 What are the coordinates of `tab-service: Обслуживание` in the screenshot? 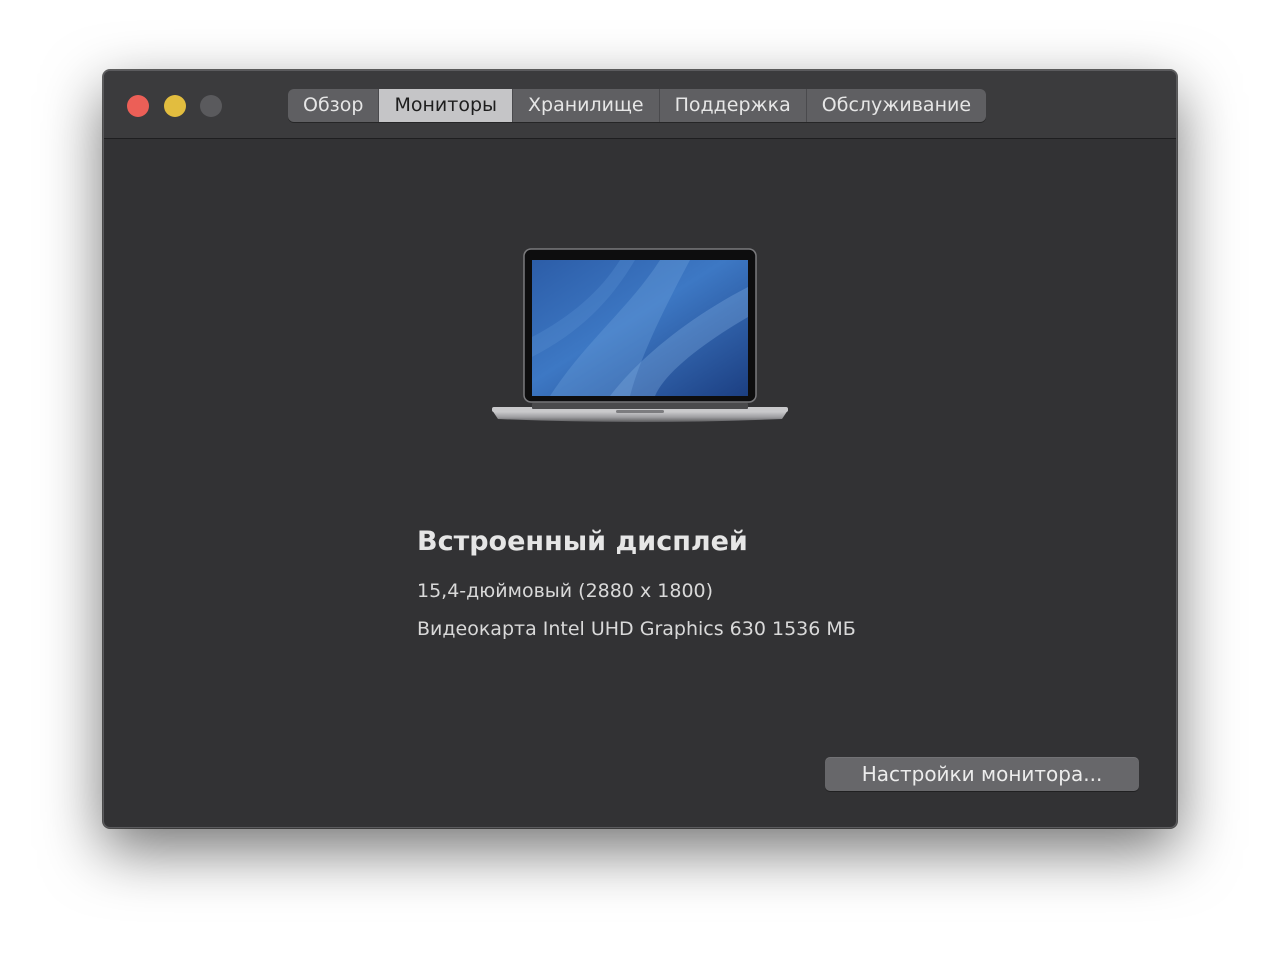 It's located at (896, 105).